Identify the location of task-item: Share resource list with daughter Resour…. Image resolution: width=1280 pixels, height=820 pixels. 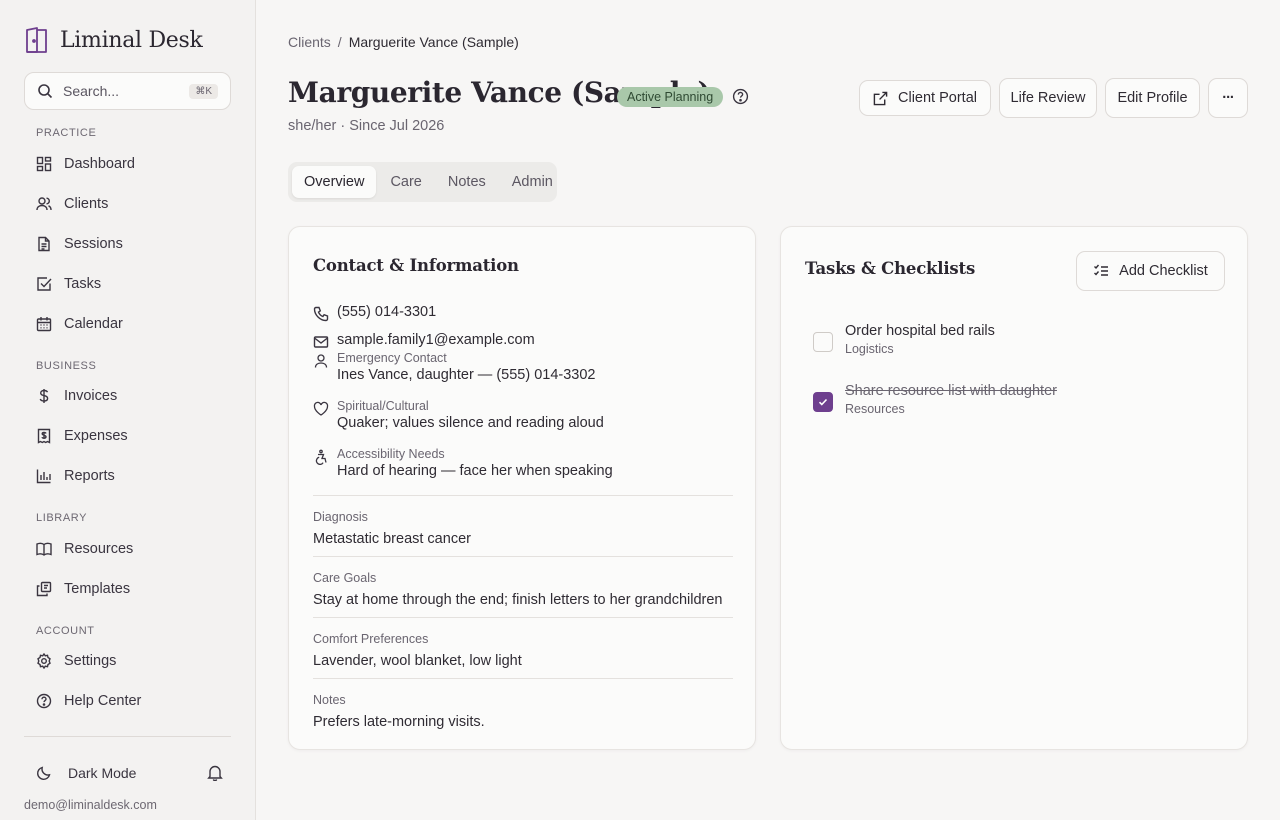
(935, 399).